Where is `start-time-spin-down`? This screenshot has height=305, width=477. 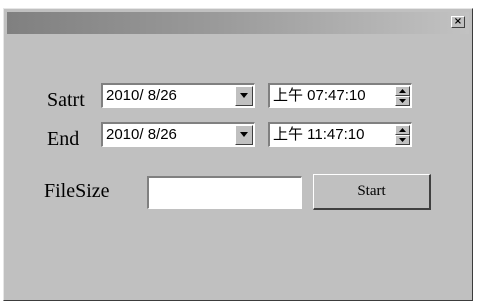 start-time-spin-down is located at coordinates (402, 101).